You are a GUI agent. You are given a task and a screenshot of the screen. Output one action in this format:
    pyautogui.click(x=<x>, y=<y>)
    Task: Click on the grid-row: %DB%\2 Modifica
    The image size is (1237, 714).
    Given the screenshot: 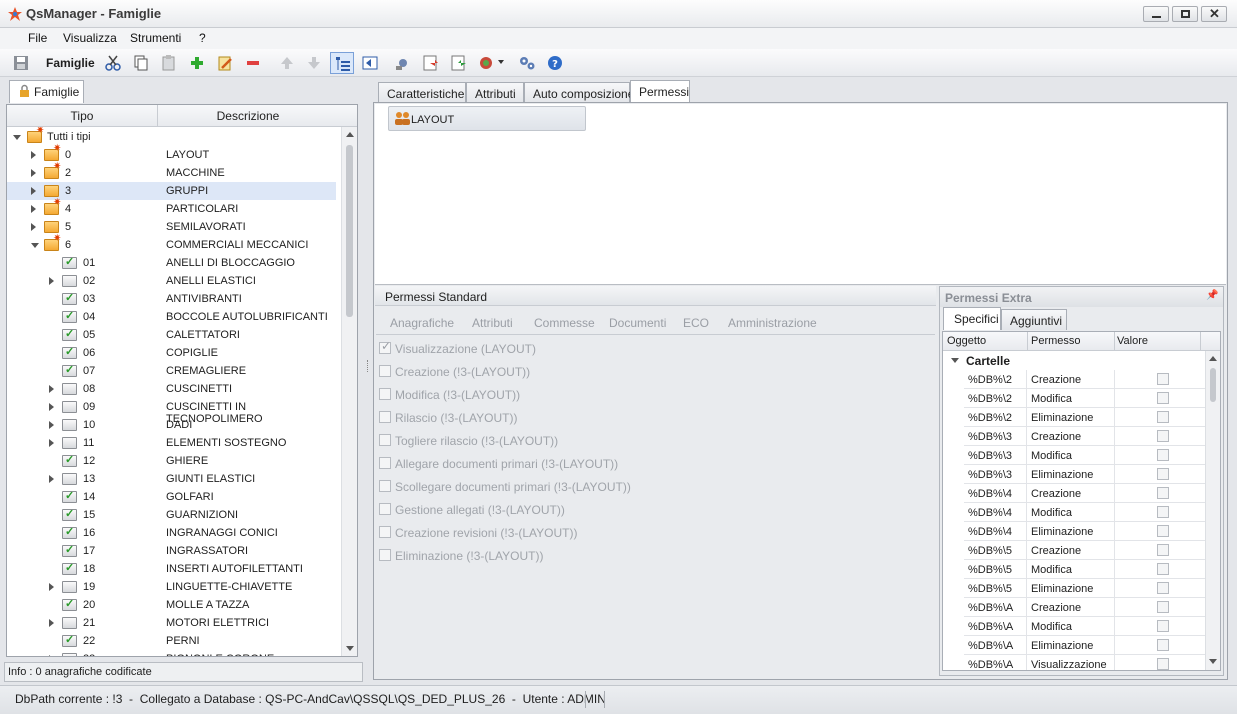 What is the action you would take?
    pyautogui.click(x=1092, y=398)
    